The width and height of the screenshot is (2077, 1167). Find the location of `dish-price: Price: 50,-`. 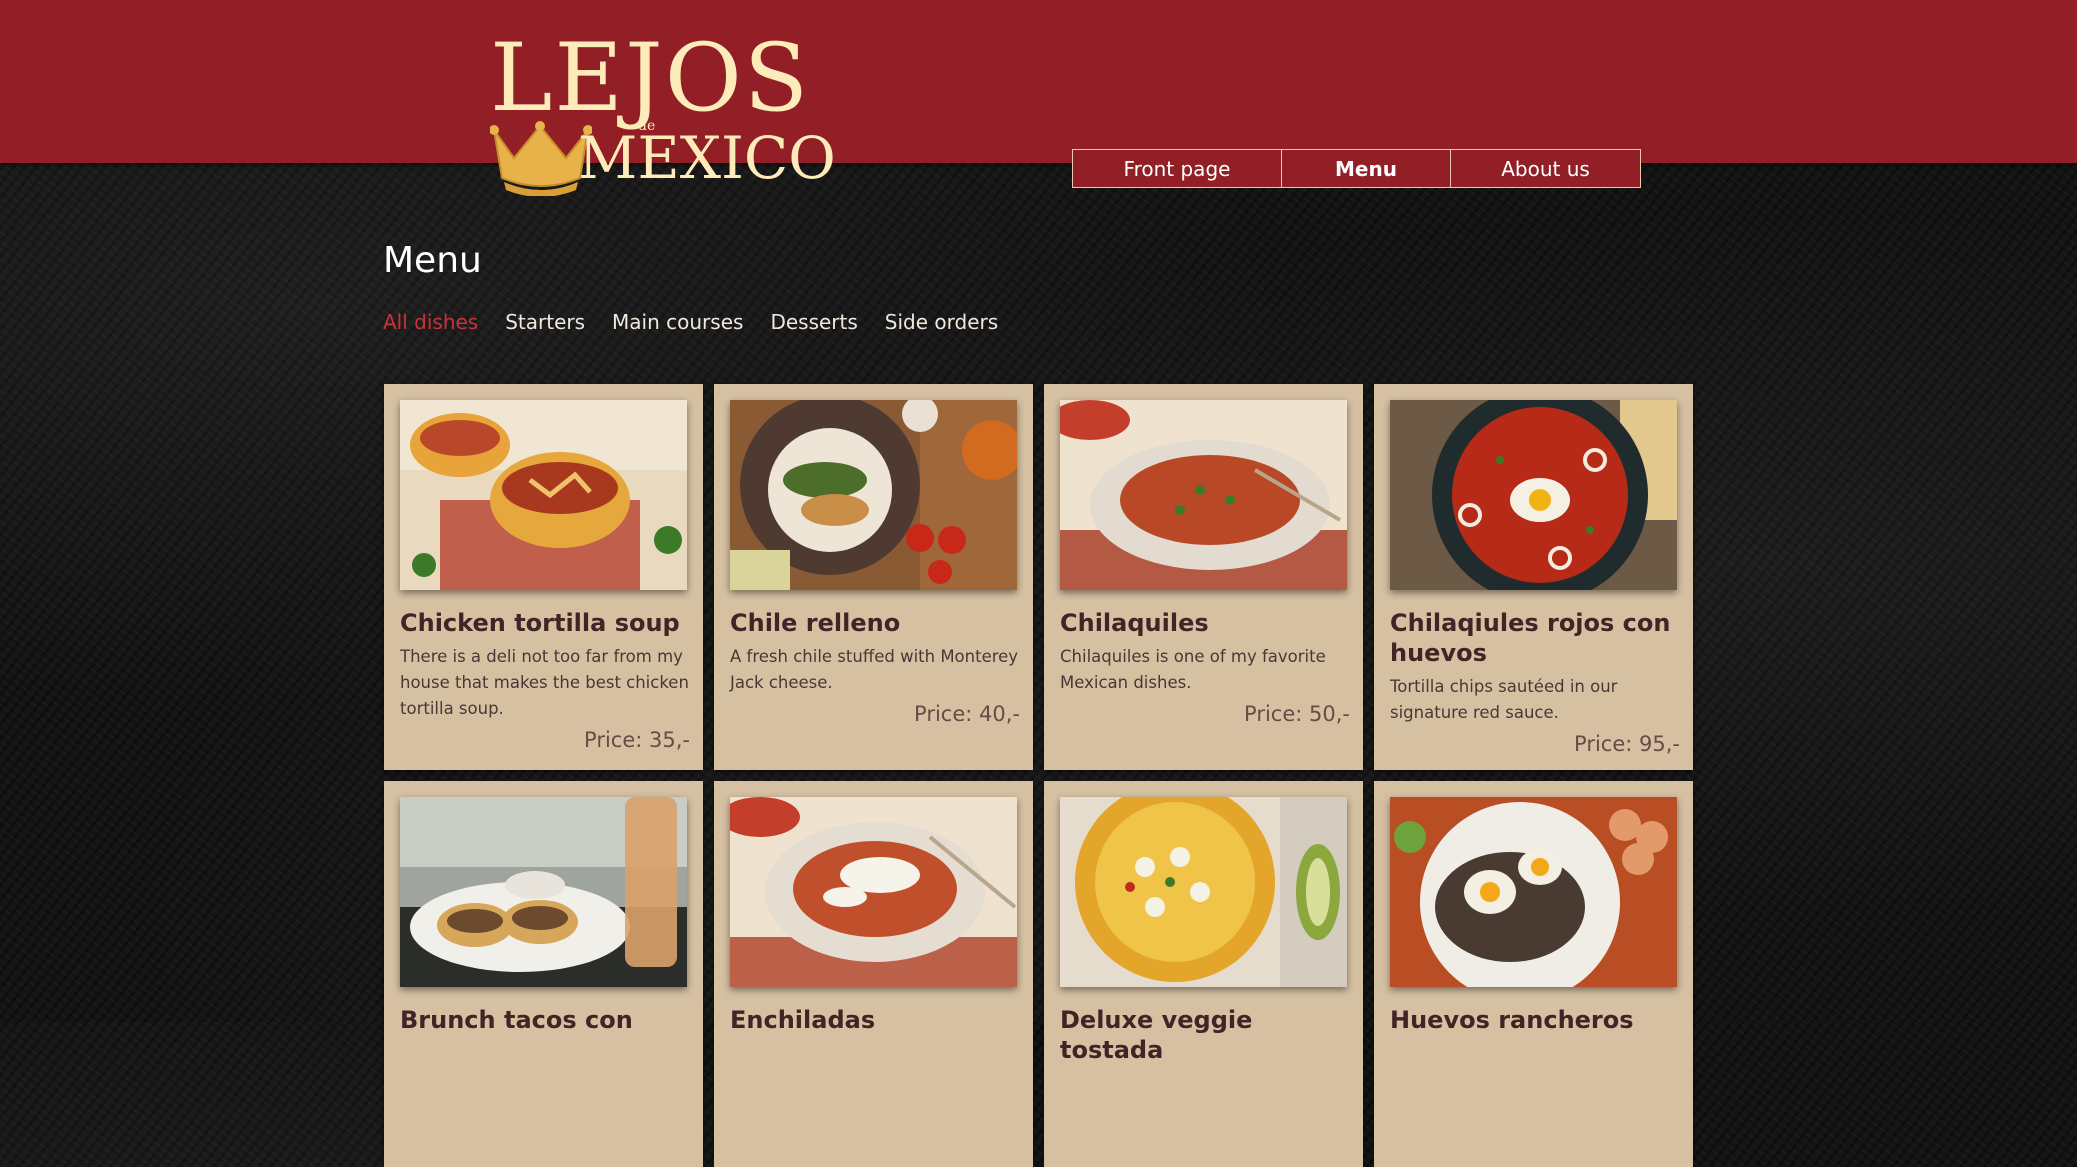

dish-price: Price: 50,- is located at coordinates (1297, 714).